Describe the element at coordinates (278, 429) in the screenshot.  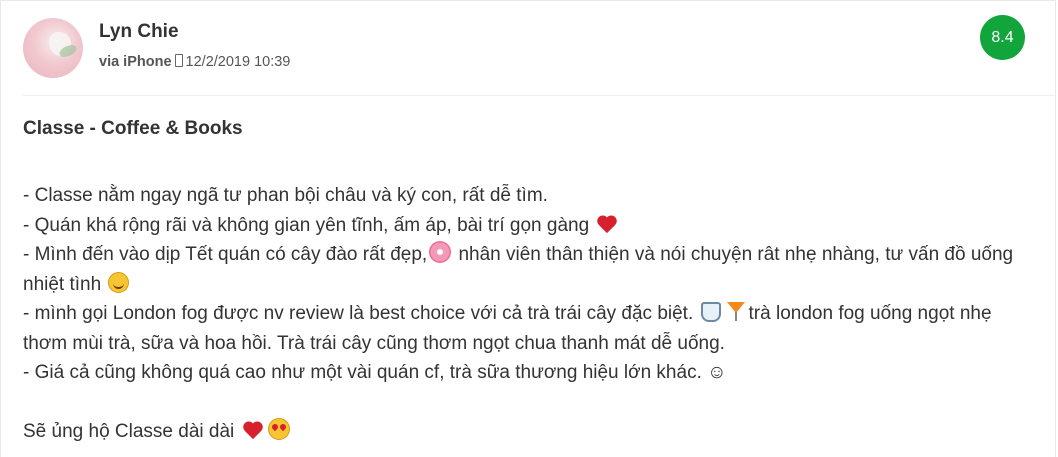
I see `heart-eyes-icon` at that location.